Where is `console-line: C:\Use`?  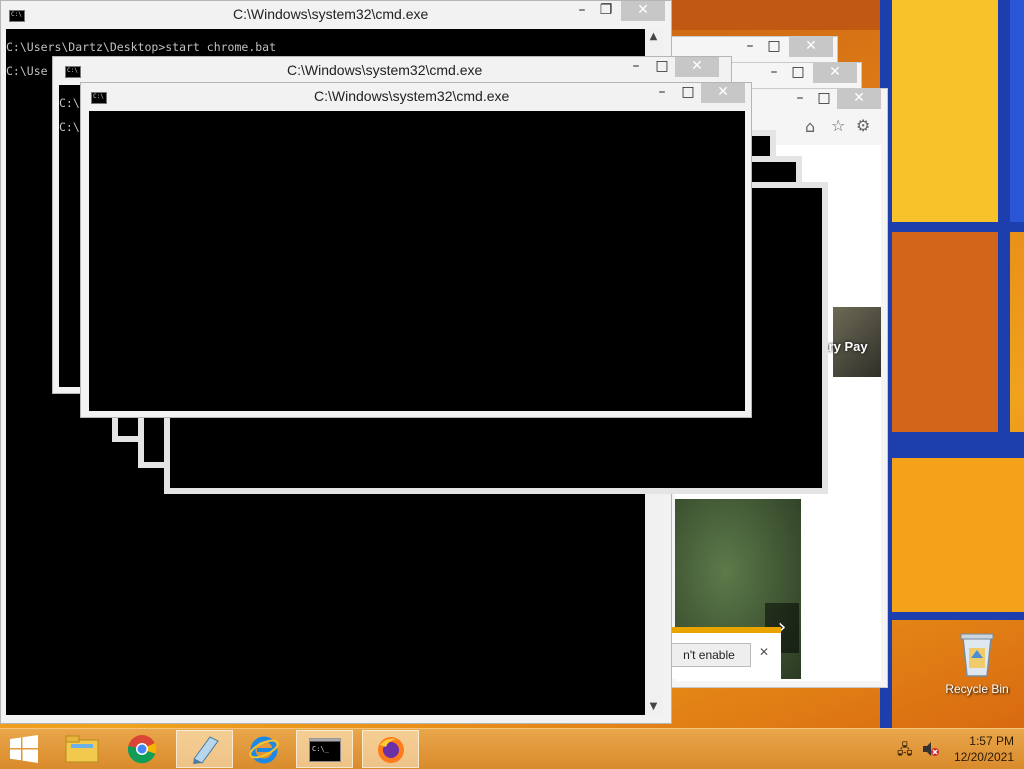
console-line: C:\Use is located at coordinates (27, 71).